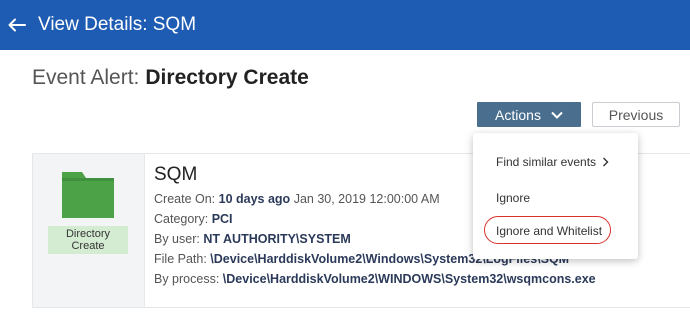 The image size is (690, 315). I want to click on create-on-date: Jan 30, 2019 12:00:00 AM, so click(366, 199).